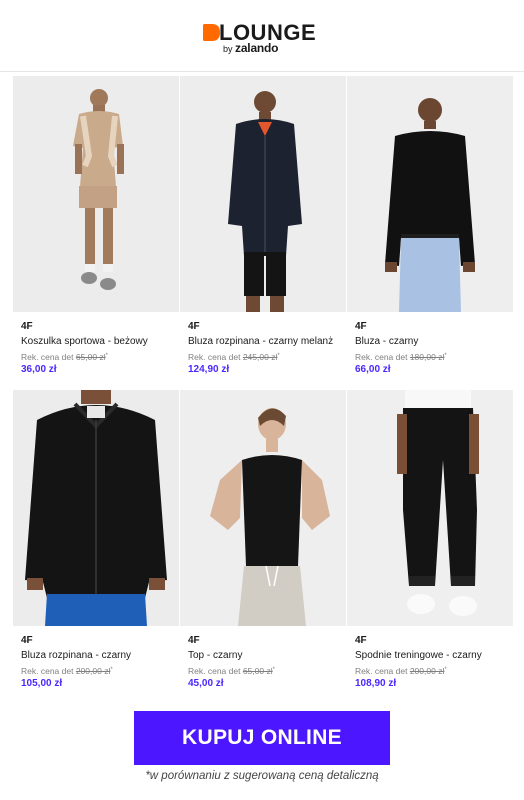  What do you see at coordinates (215, 656) in the screenshot?
I see `product-name: Top - czarny` at bounding box center [215, 656].